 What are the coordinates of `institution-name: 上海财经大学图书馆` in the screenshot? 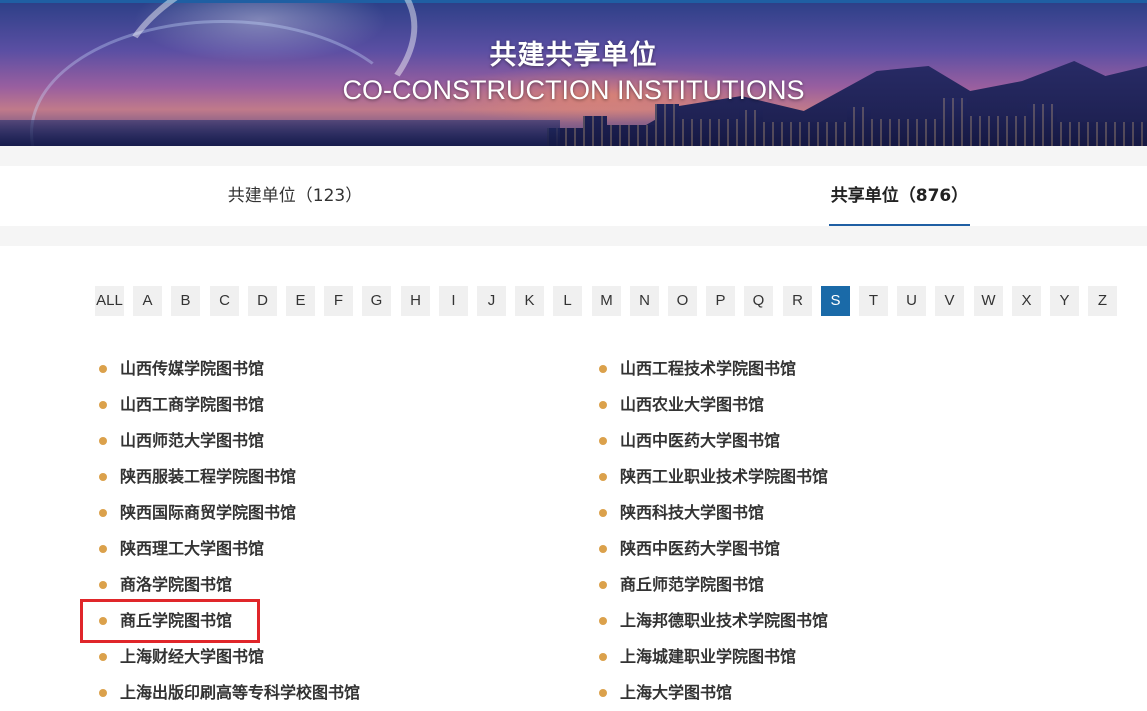 It's located at (192, 656).